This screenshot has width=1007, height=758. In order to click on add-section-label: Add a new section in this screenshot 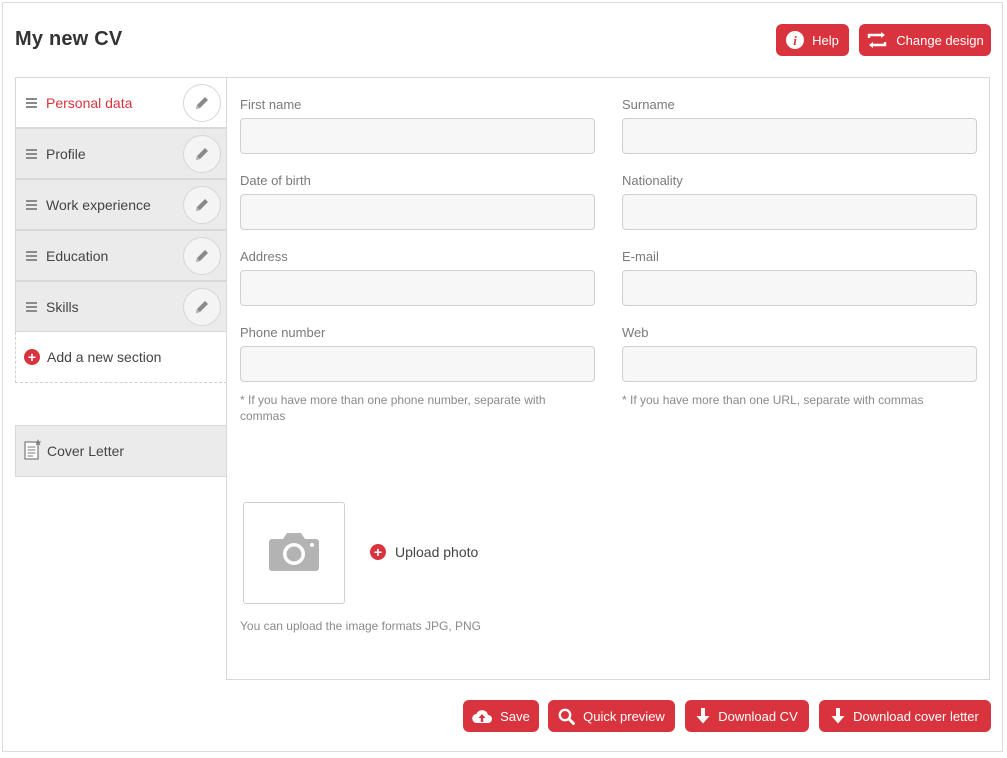, I will do `click(104, 357)`.